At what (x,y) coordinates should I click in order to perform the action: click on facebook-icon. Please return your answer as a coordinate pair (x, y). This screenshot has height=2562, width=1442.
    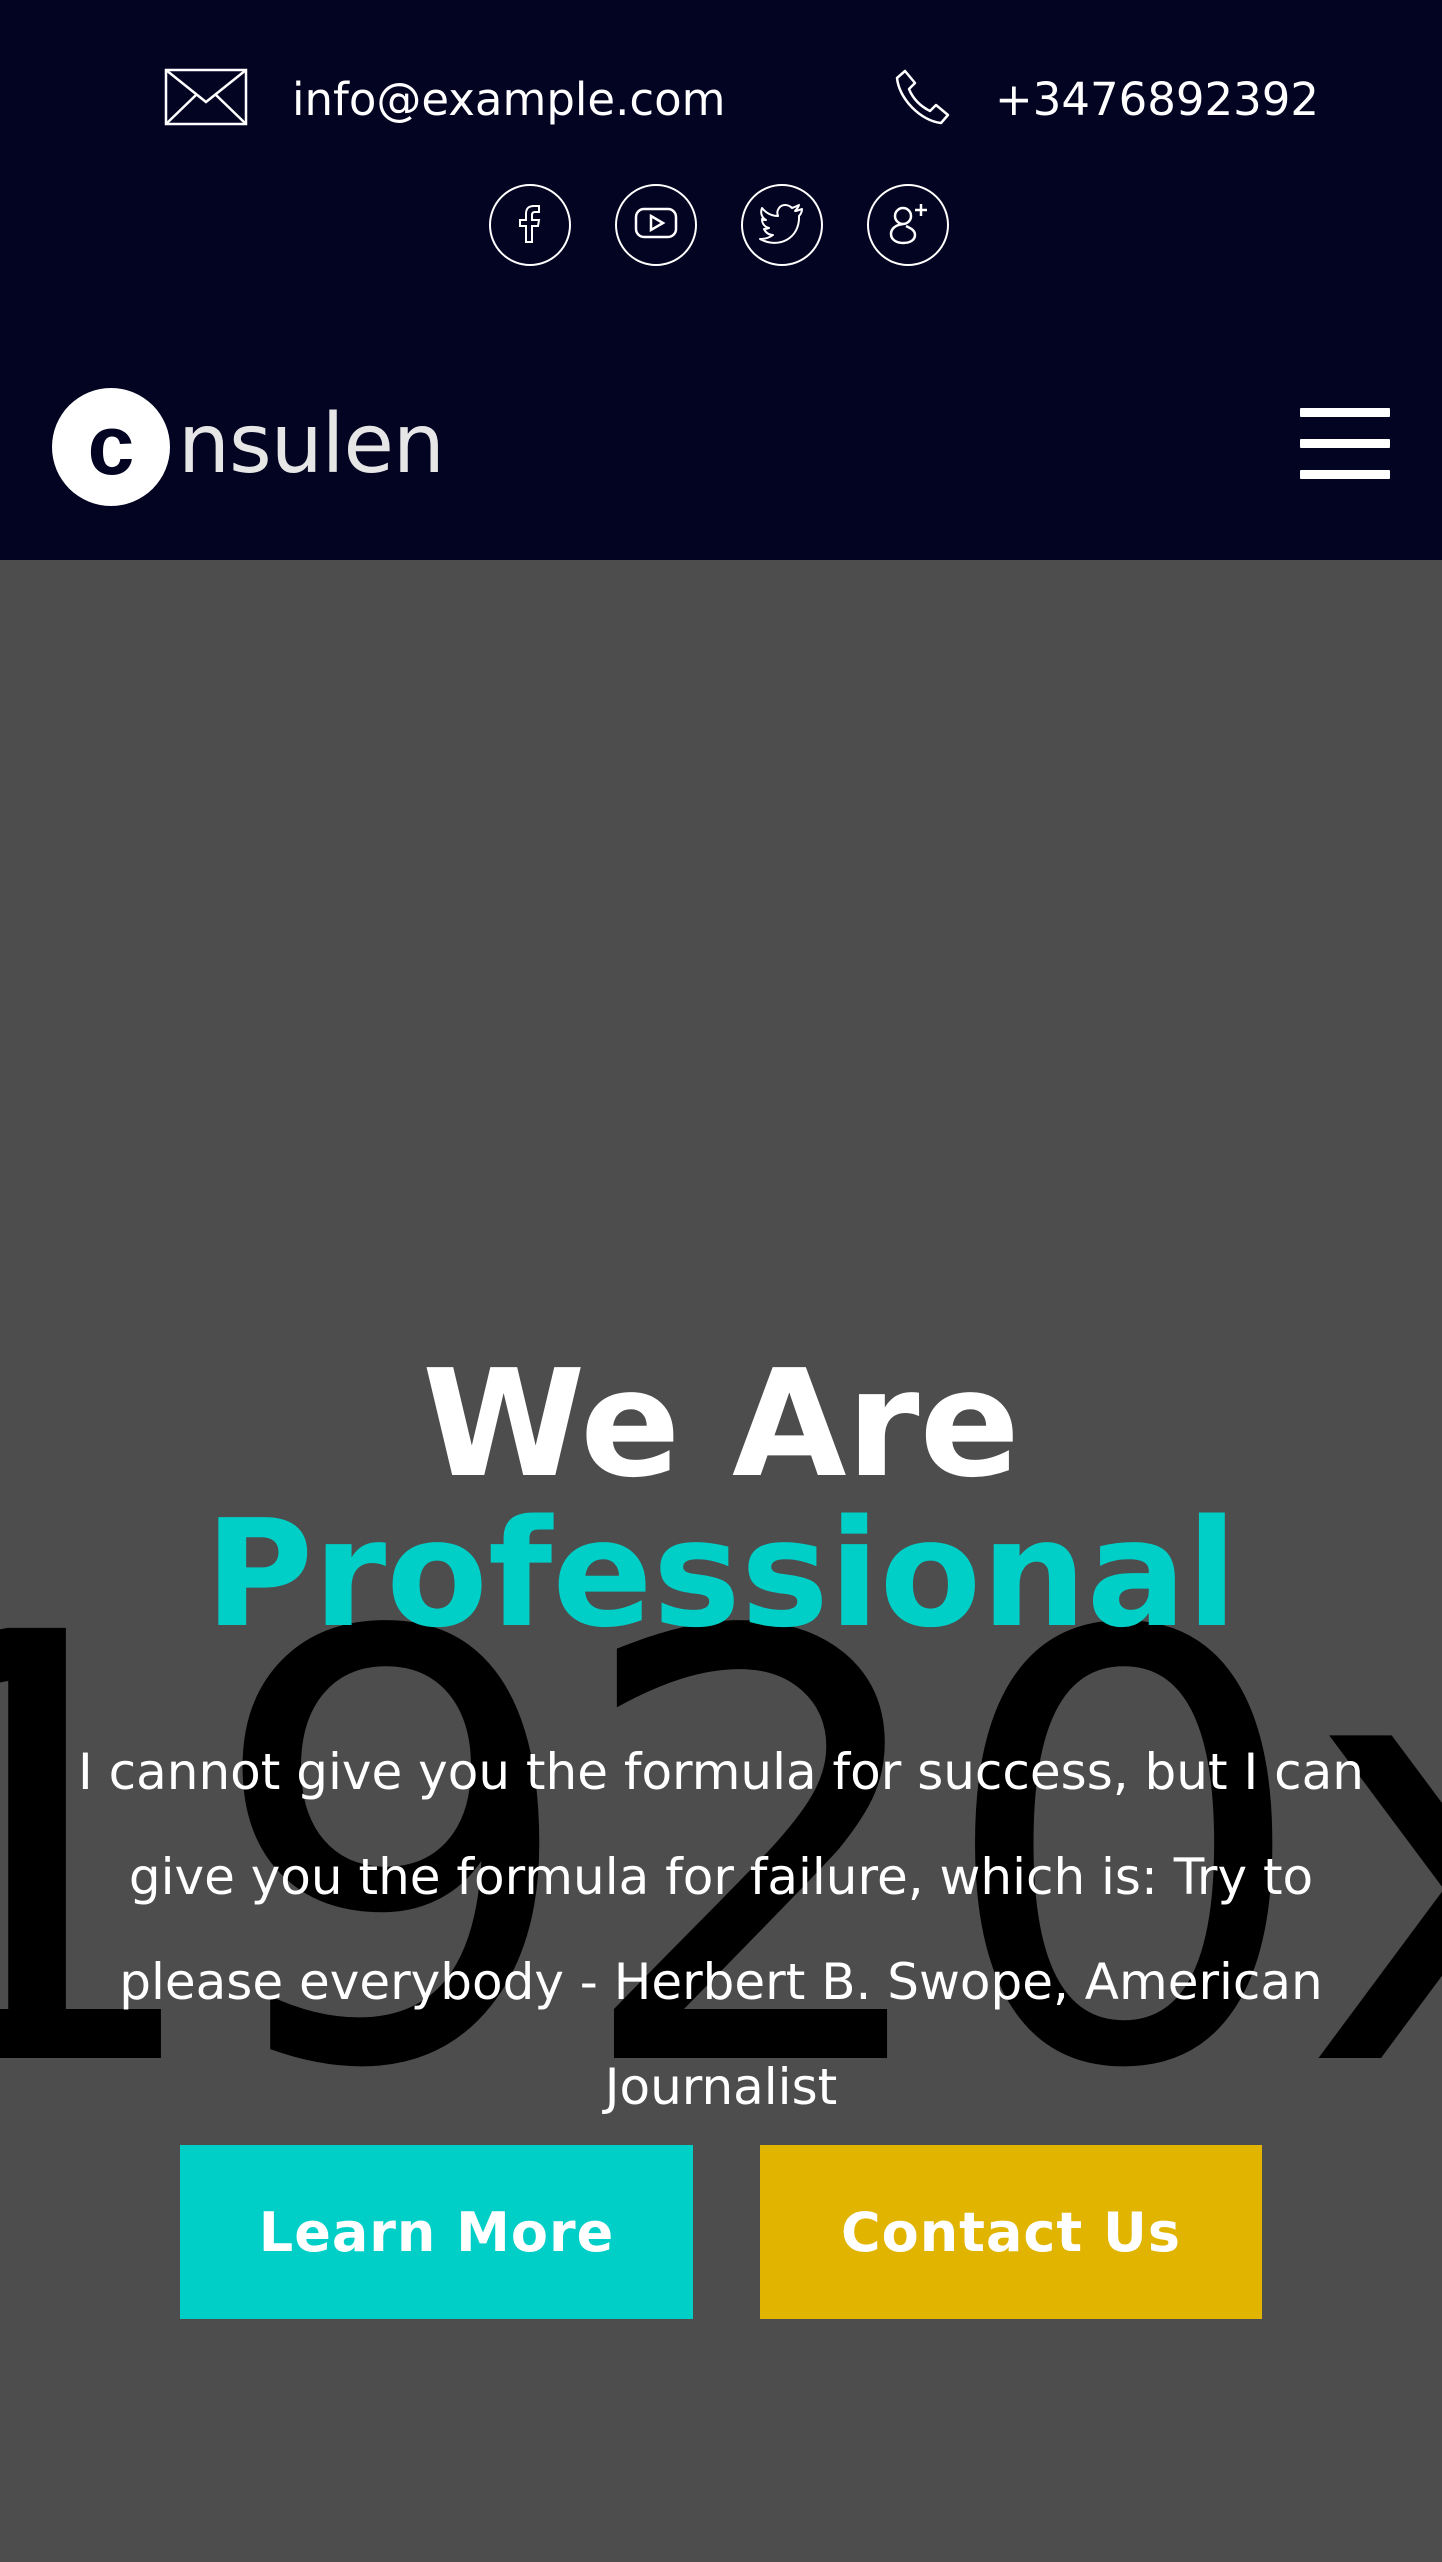
    Looking at the image, I should click on (530, 225).